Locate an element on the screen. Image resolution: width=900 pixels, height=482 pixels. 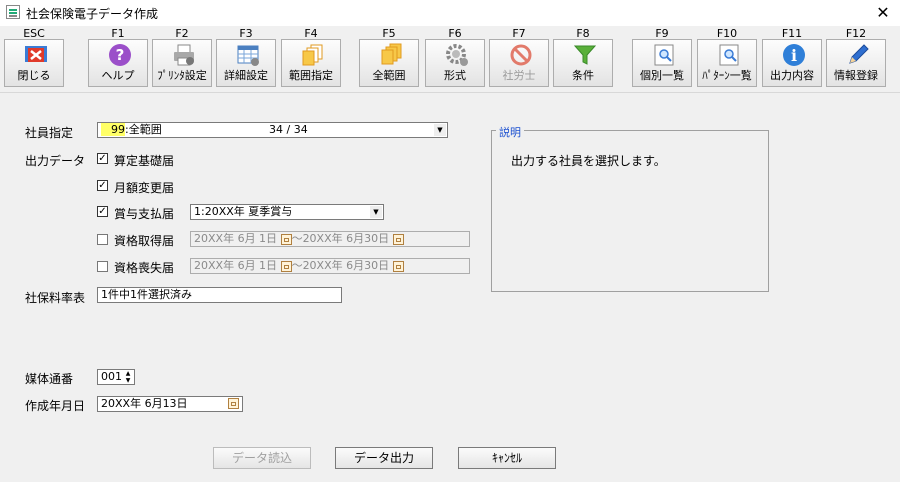
santei-checkbox: ✓ is located at coordinates (102, 158).